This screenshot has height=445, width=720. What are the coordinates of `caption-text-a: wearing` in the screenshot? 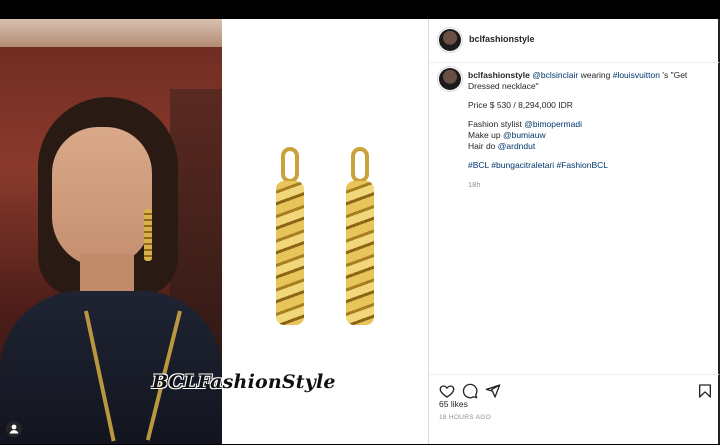 It's located at (595, 75).